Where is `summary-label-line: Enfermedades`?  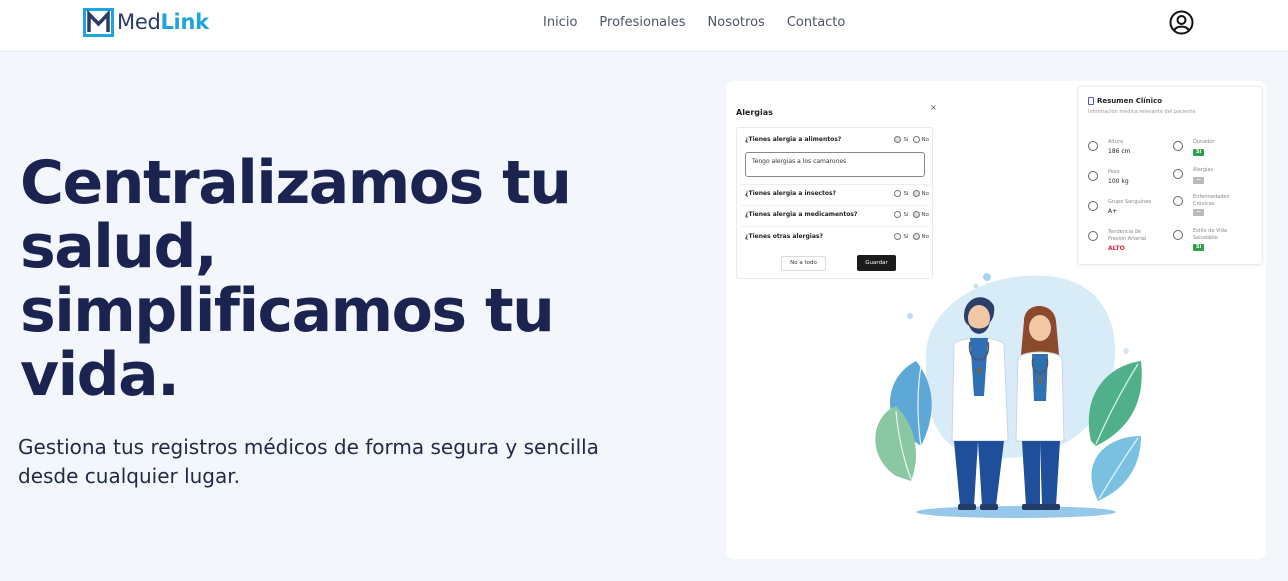
summary-label-line: Enfermedades is located at coordinates (1211, 197).